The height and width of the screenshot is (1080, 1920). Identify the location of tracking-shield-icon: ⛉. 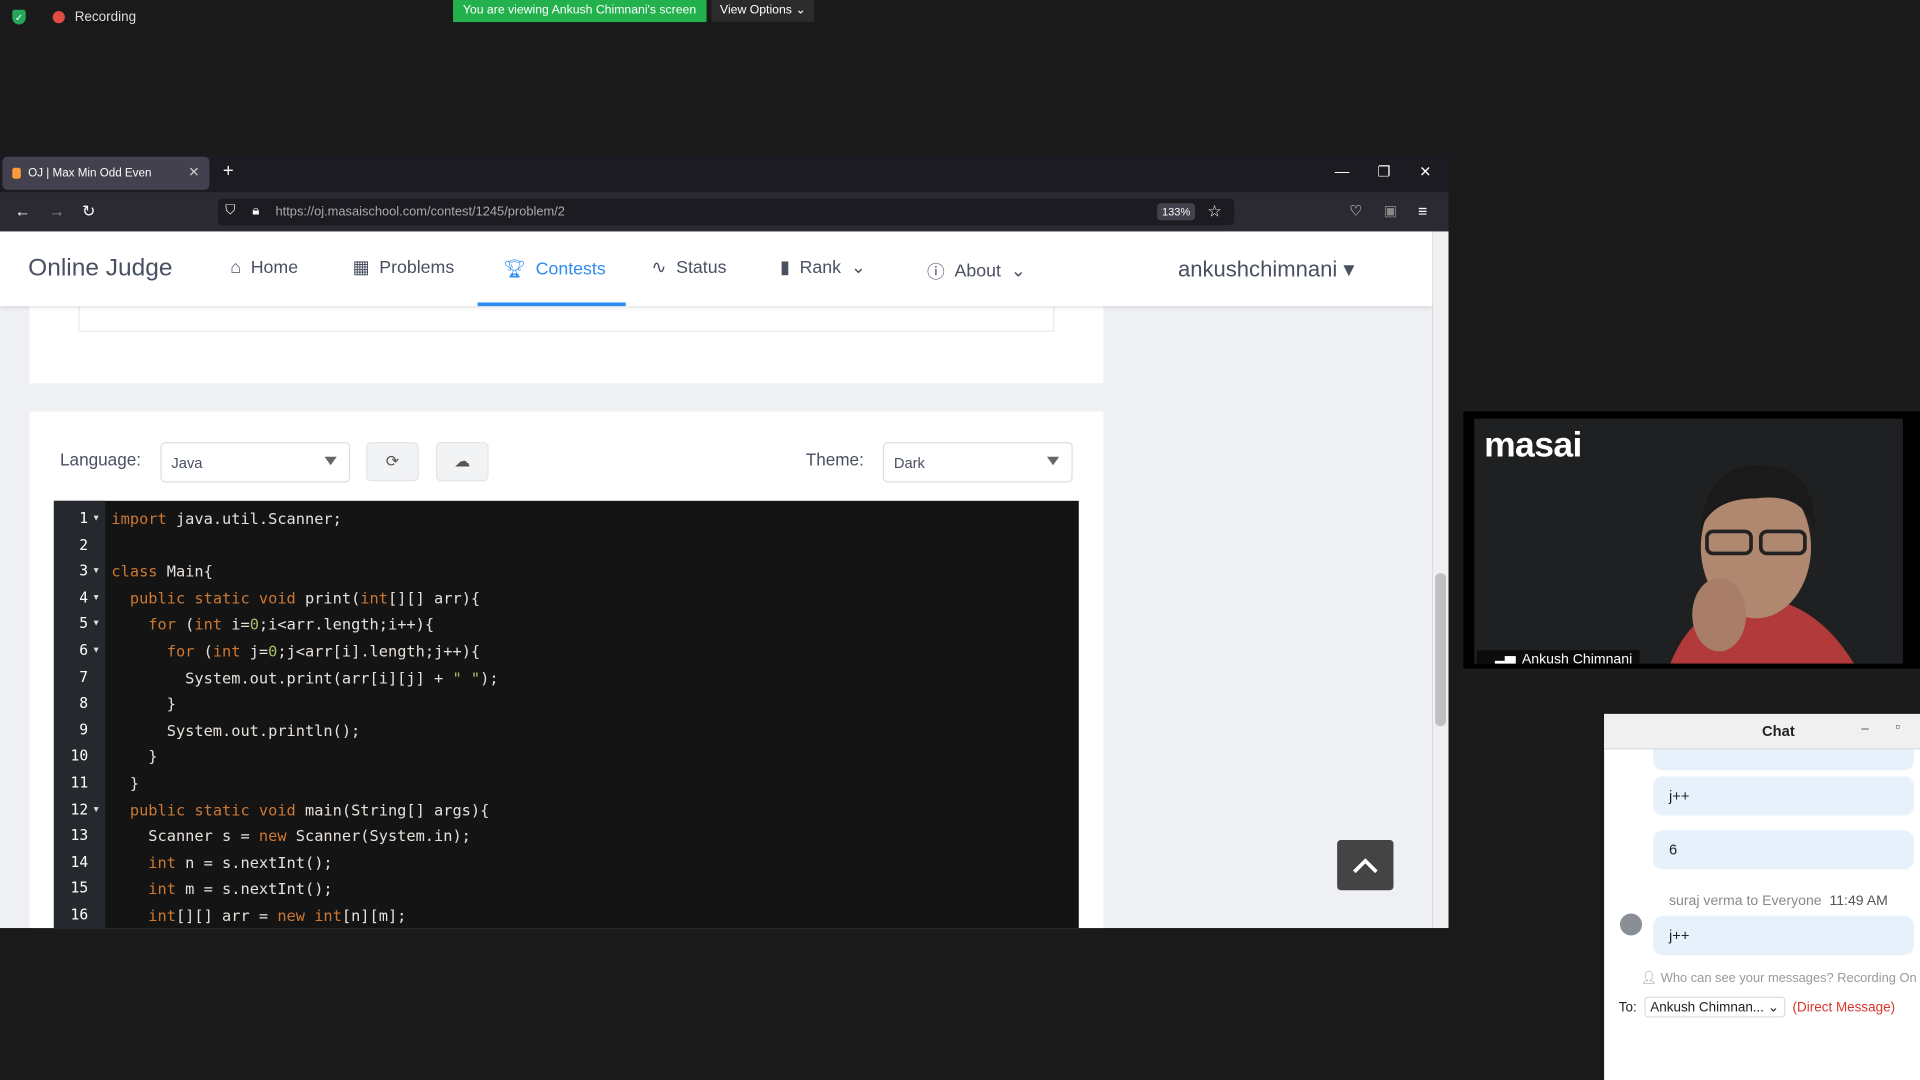
(230, 211).